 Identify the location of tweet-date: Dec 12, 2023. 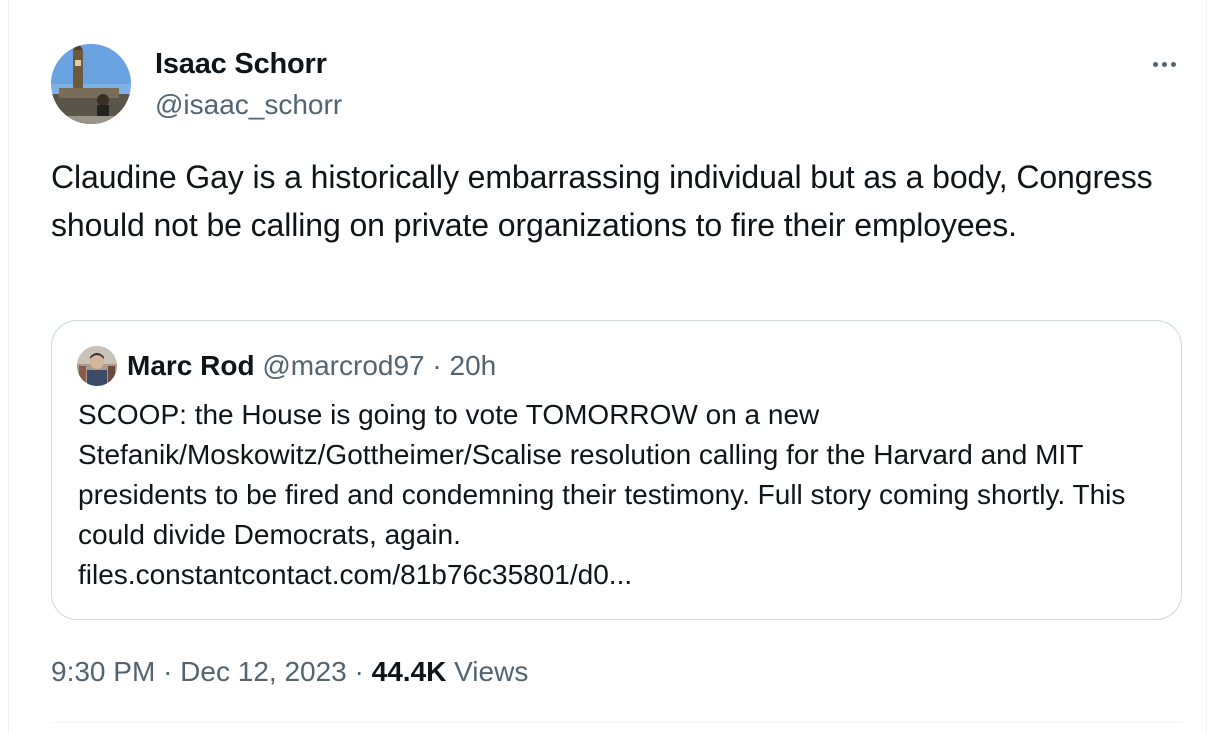
(263, 671).